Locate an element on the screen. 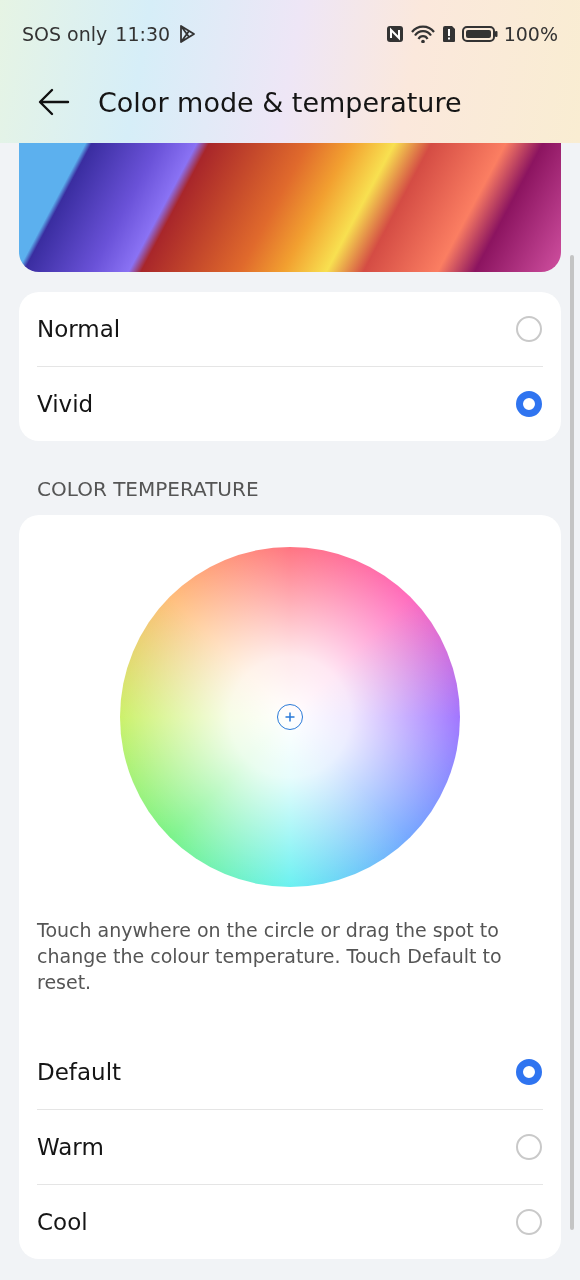 Image resolution: width=580 pixels, height=1280 pixels. battery-text: 100% is located at coordinates (530, 34).